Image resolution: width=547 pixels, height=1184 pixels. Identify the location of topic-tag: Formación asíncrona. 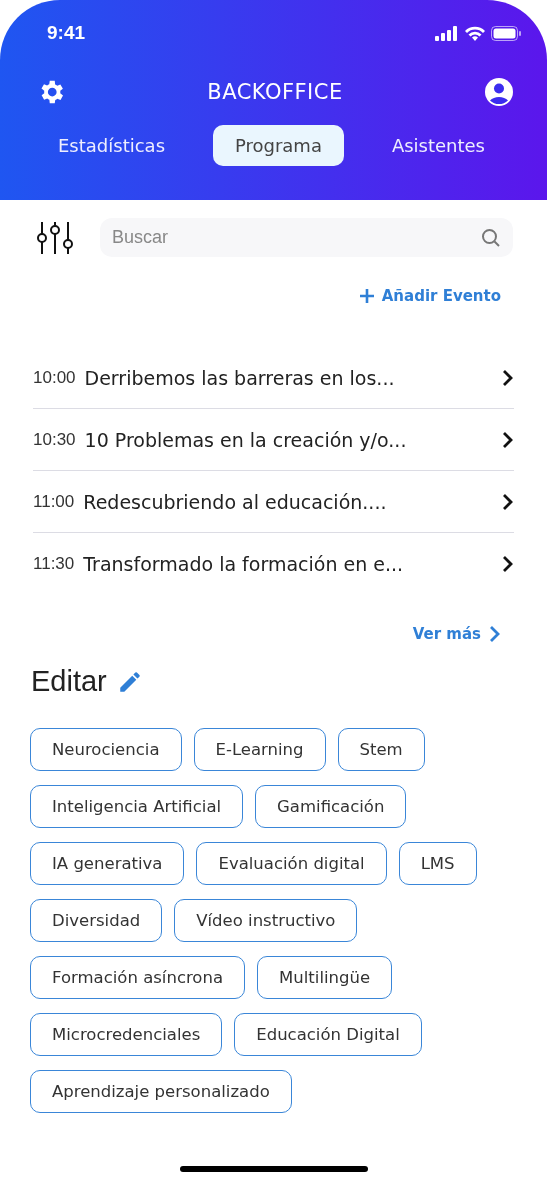
(138, 977).